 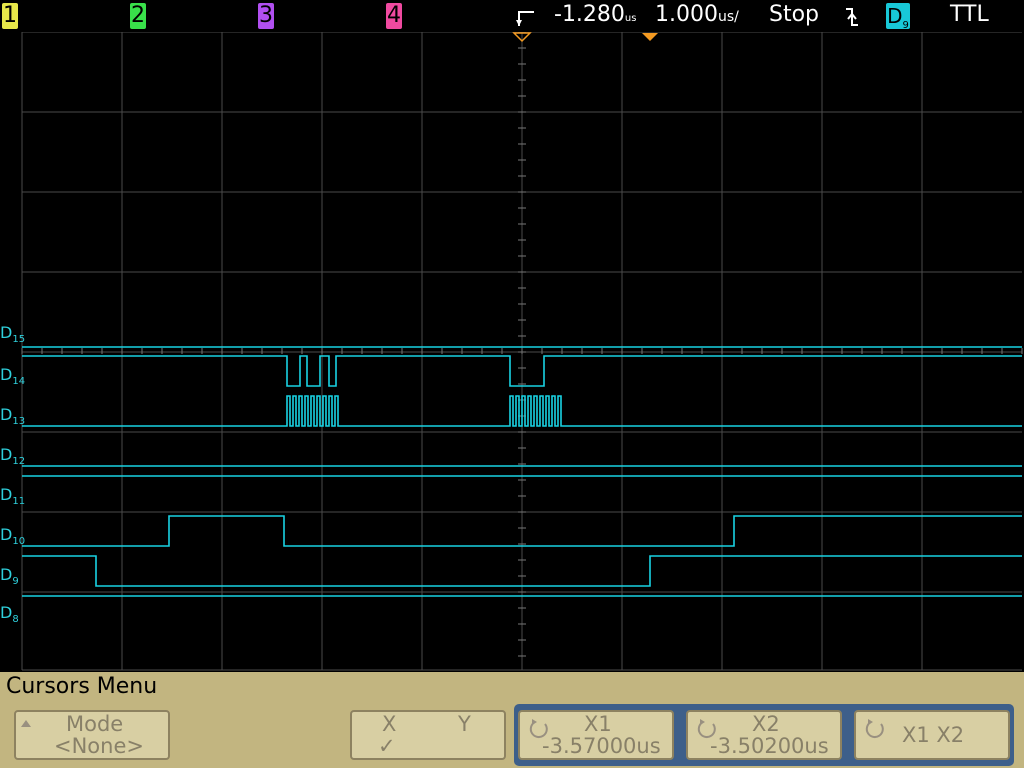 I want to click on label-d12: D12, so click(x=12, y=458).